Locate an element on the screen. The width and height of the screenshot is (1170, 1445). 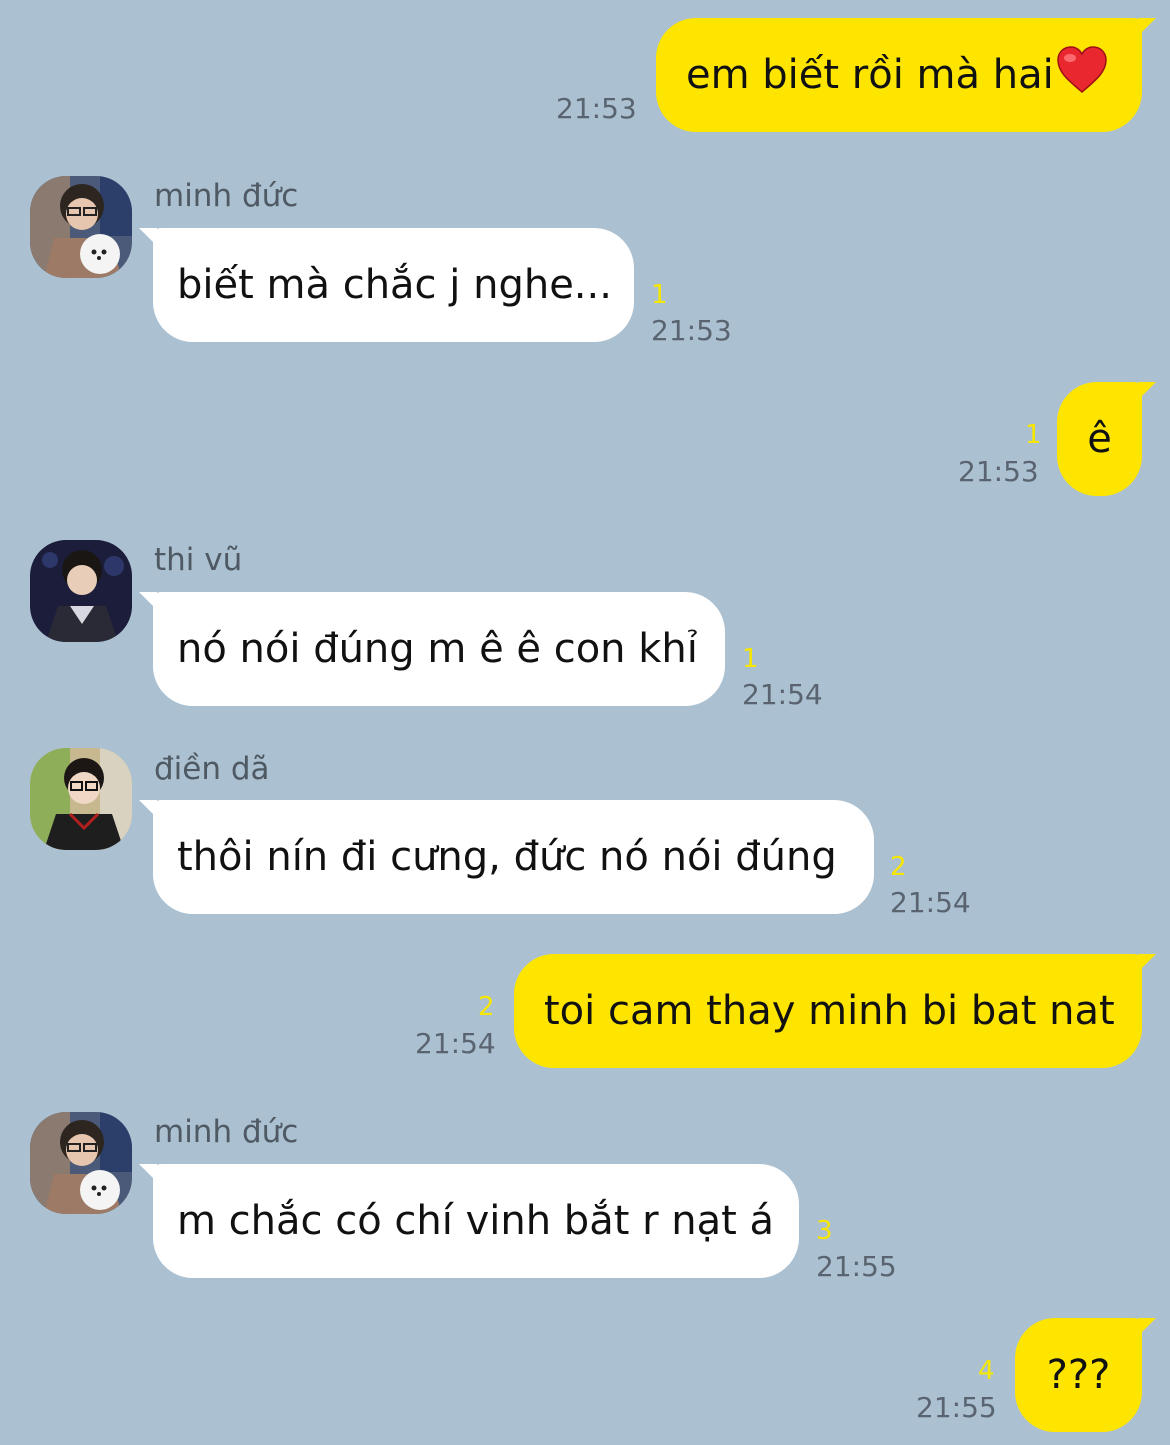
unread-count: 4 is located at coordinates (986, 1371).